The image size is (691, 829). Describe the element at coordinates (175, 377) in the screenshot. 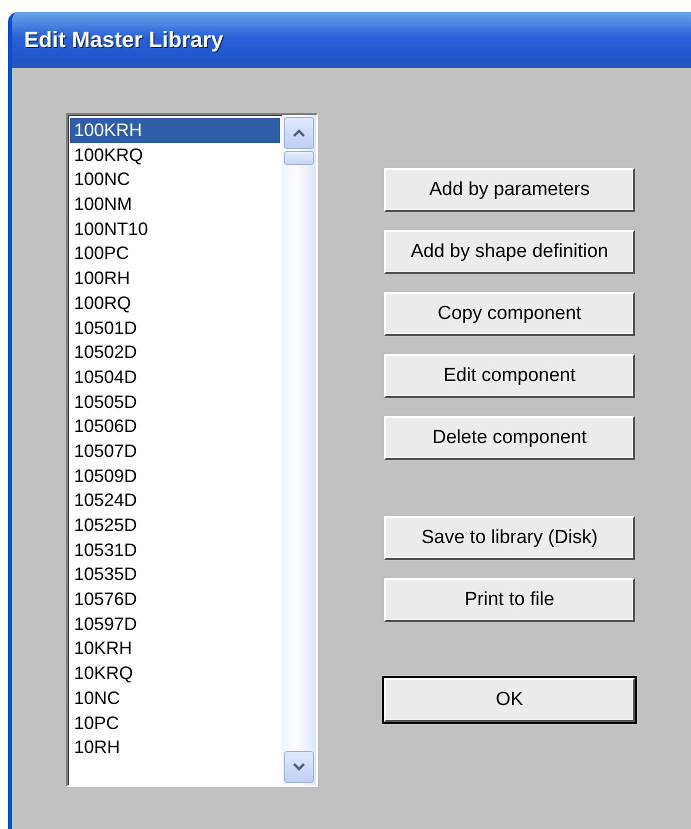

I see `list-item: 10504D` at that location.